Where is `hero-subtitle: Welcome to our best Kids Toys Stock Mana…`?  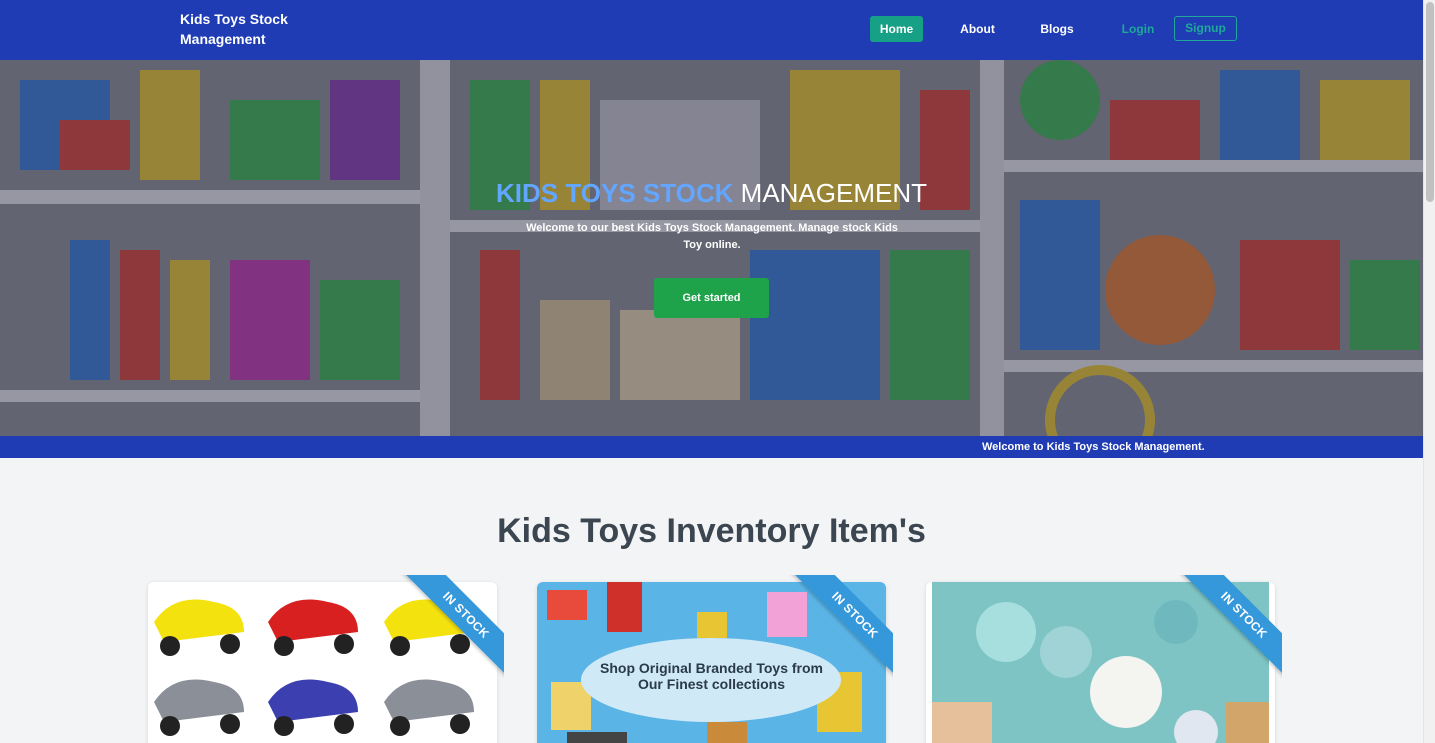 hero-subtitle: Welcome to our best Kids Toys Stock Mana… is located at coordinates (712, 236).